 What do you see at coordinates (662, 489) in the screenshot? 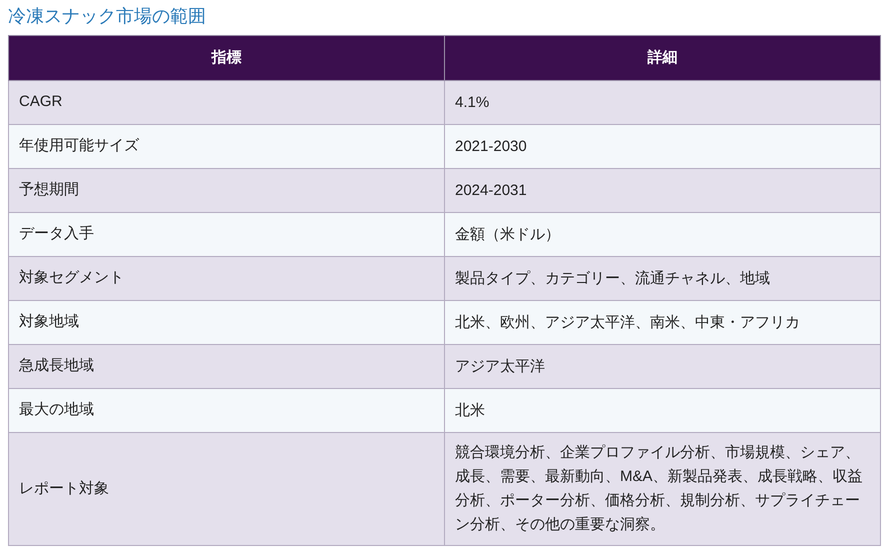
I see `table-cell: 競合環境分析、企業プロファイル分析、市場規模、シェア、成長、需要、最新動向、M&A、新製品発表、成長戦略、収益分析、ポーター分析、価格分析、規制分析、サプライチェーン分析、その他の重要な洞察。` at bounding box center [662, 489].